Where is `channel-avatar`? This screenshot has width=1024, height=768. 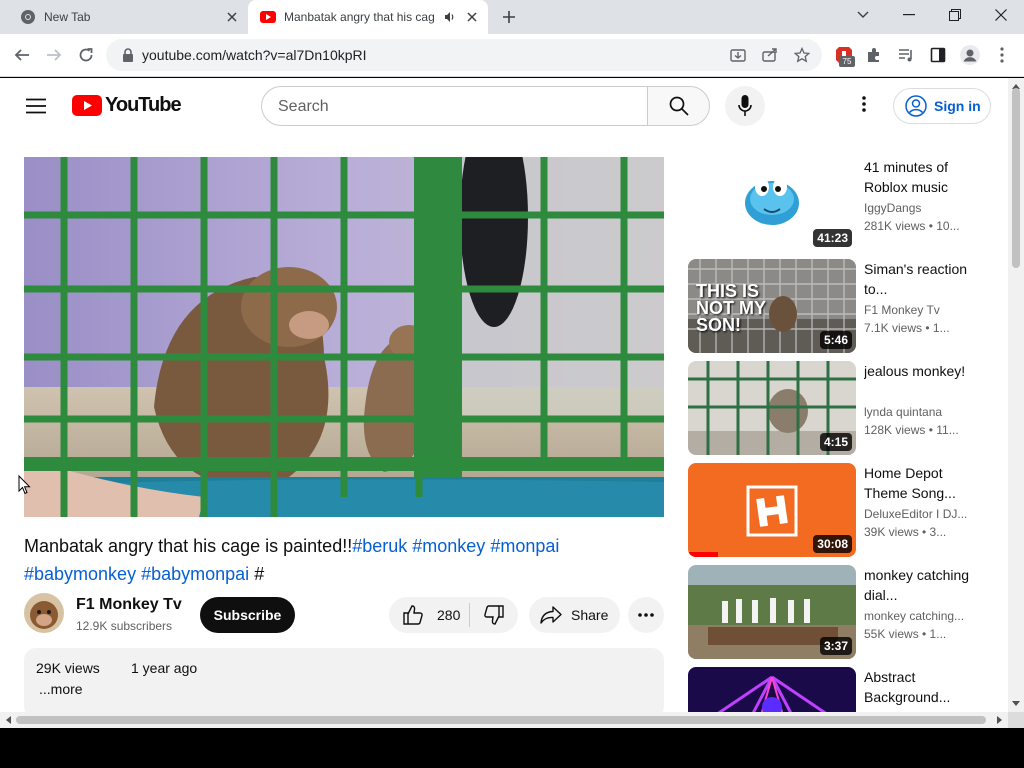 channel-avatar is located at coordinates (44, 613).